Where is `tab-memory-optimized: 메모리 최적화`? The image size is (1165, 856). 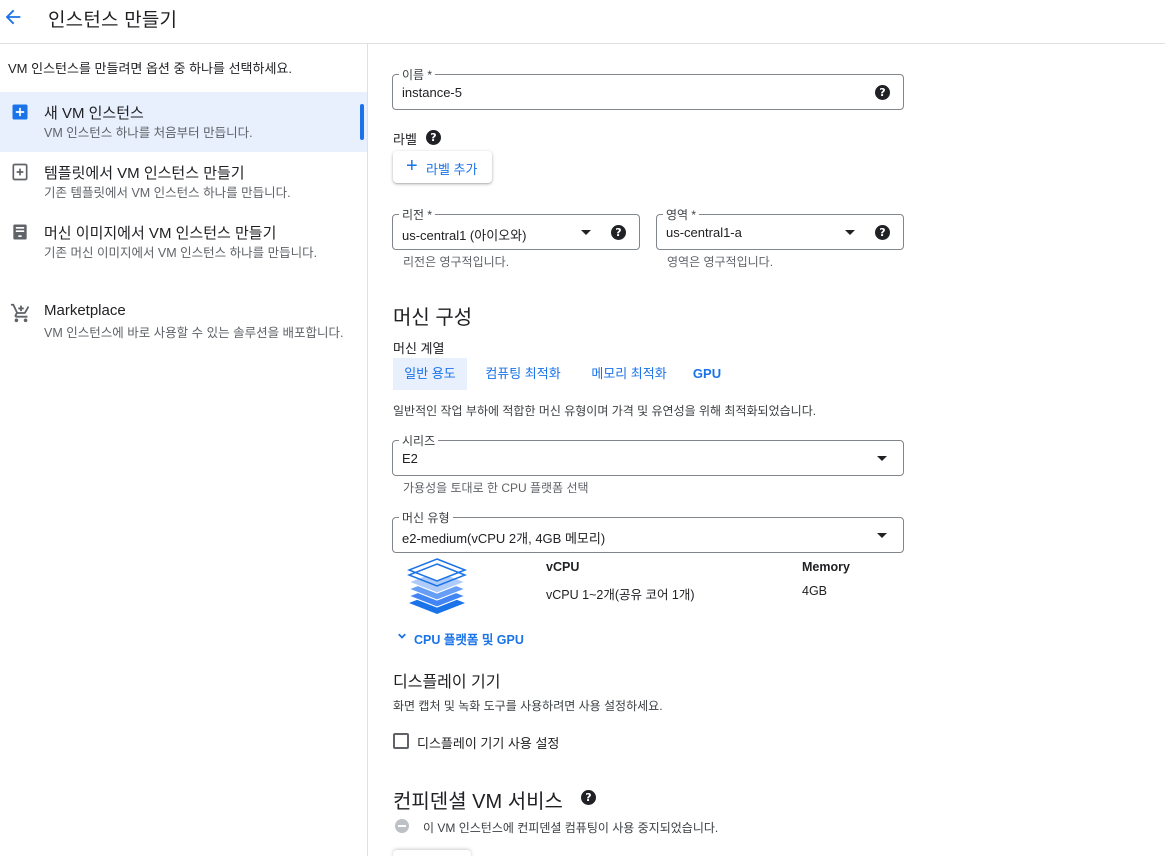 tab-memory-optimized: 메모리 최적화 is located at coordinates (629, 374).